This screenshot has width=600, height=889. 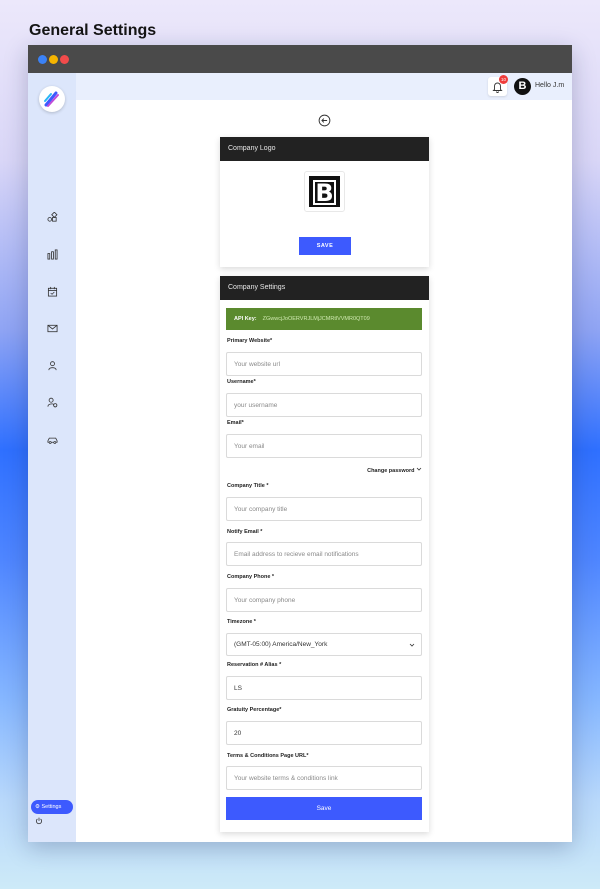 I want to click on settings-nav-button: ⚙ Settings, so click(x=52, y=807).